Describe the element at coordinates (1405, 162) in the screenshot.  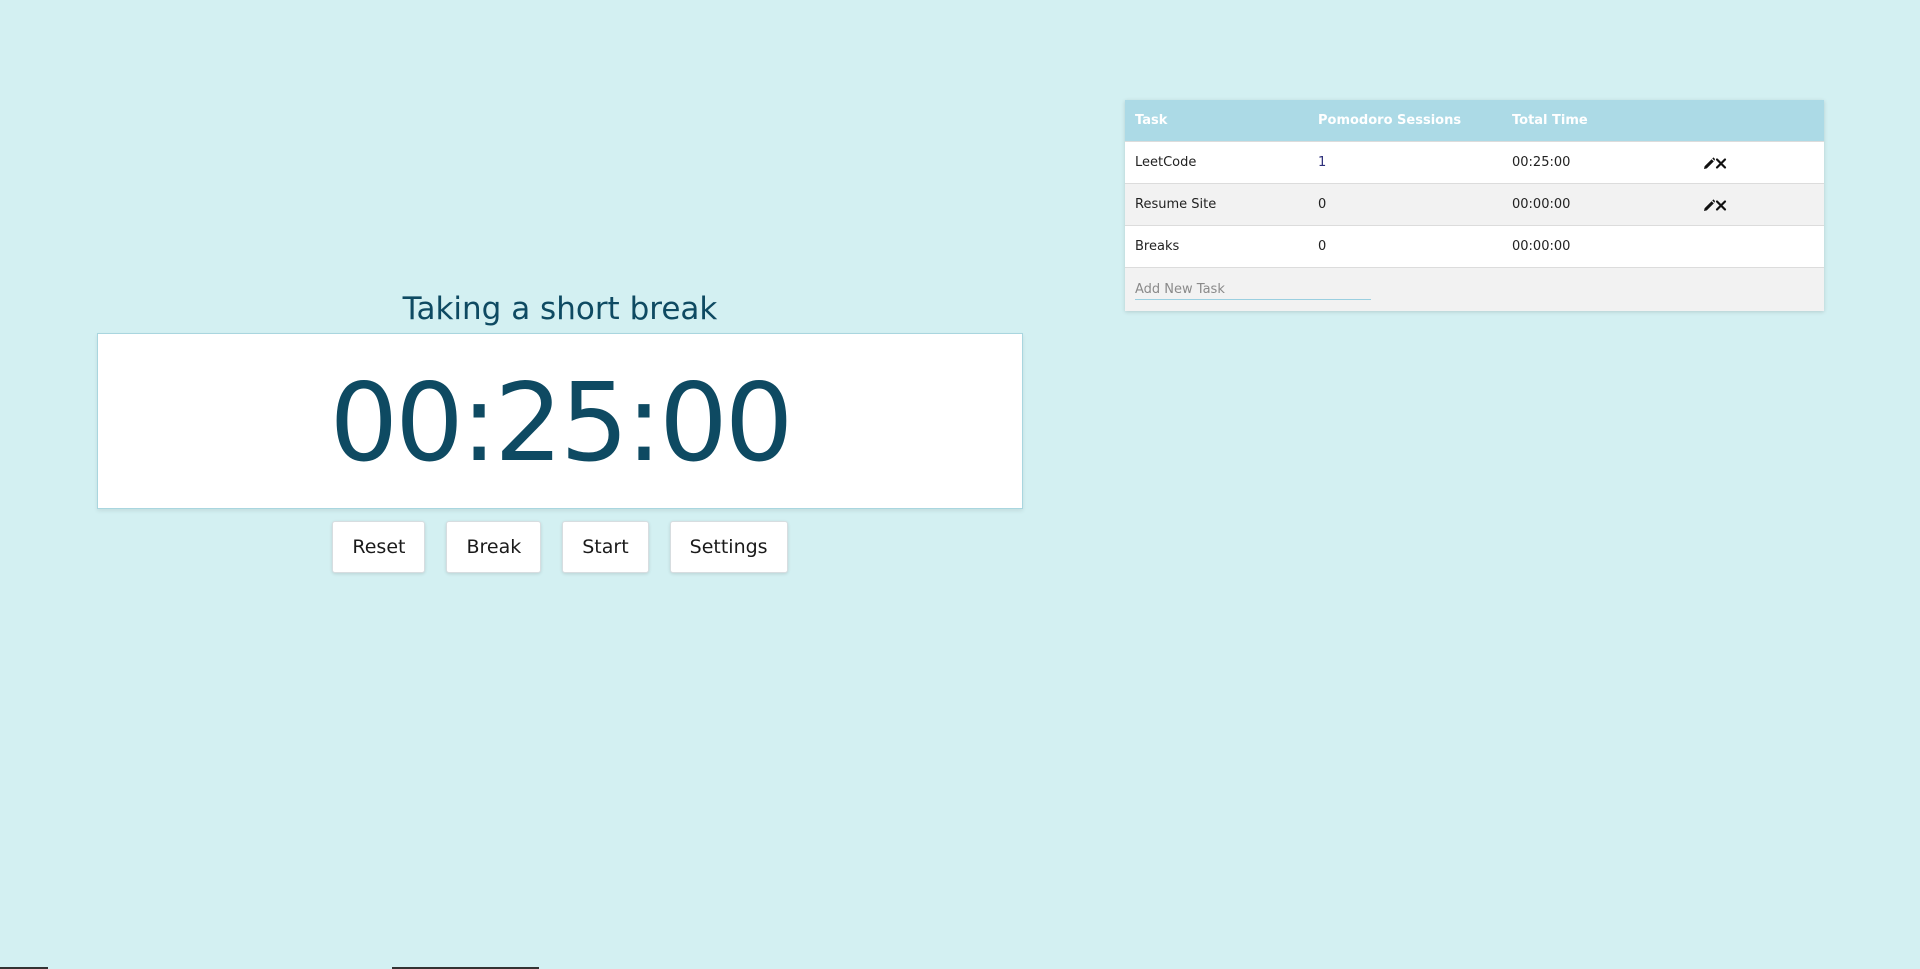
I see `task-sessions: 1` at that location.